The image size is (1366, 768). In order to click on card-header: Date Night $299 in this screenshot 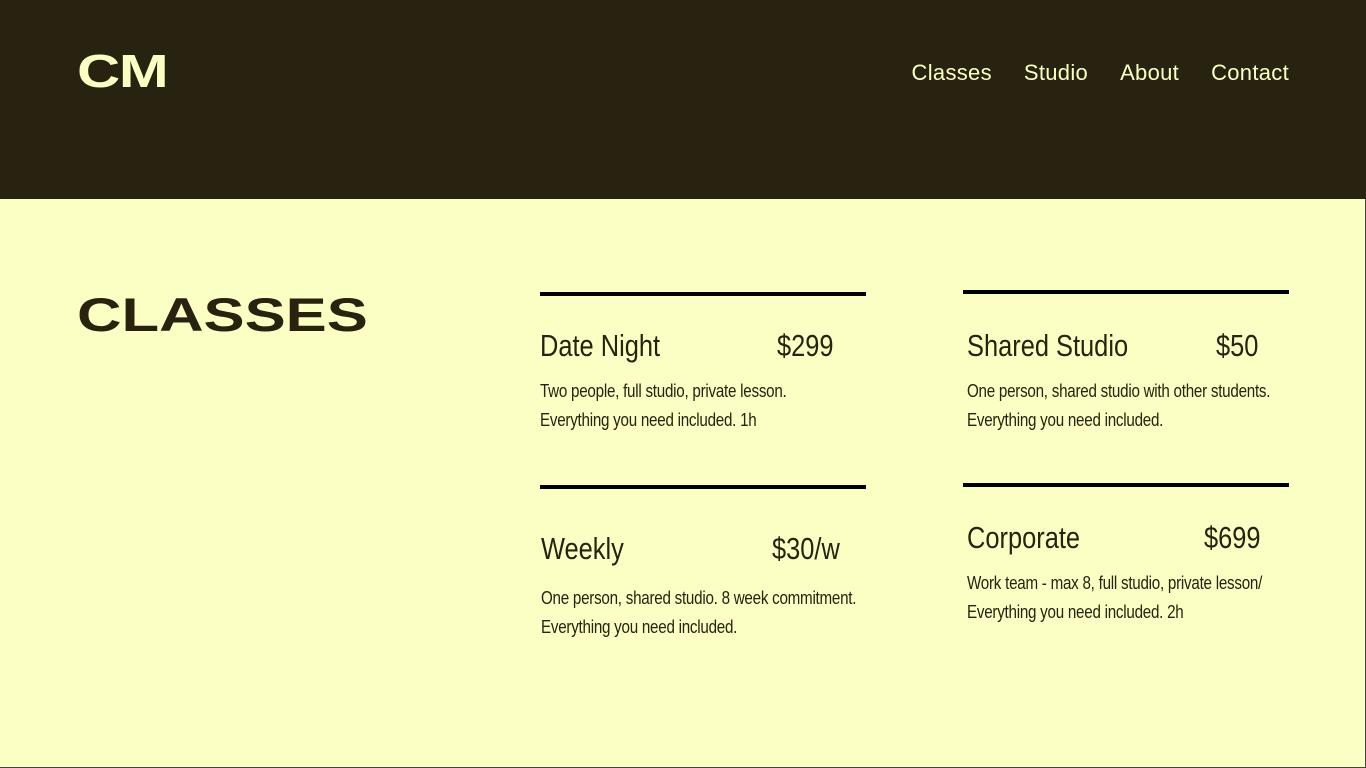, I will do `click(703, 346)`.